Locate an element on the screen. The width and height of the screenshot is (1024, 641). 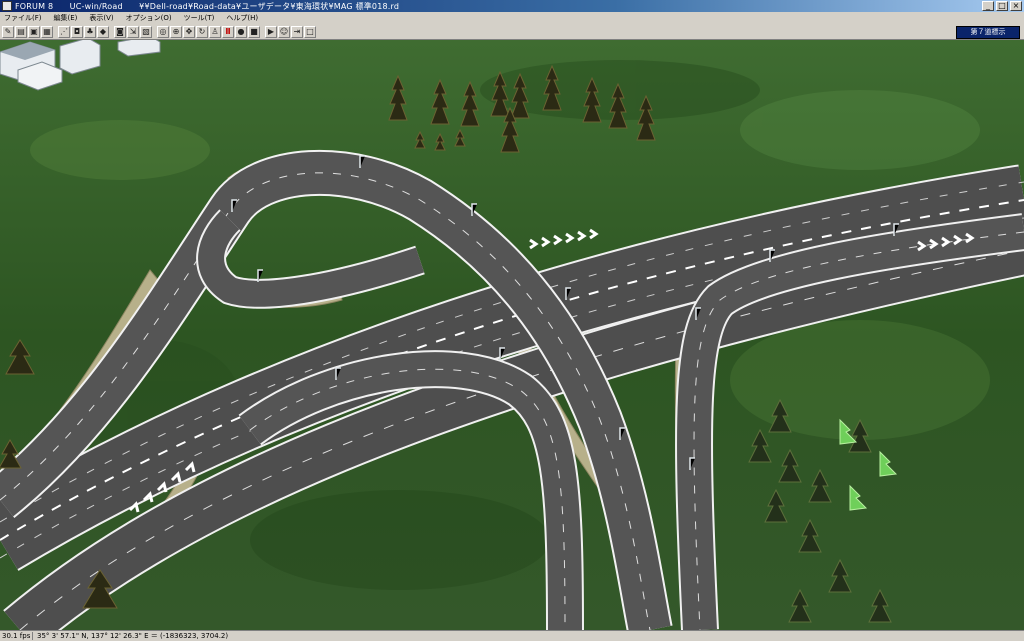
menu-view: 表示(V) is located at coordinates (103, 18).